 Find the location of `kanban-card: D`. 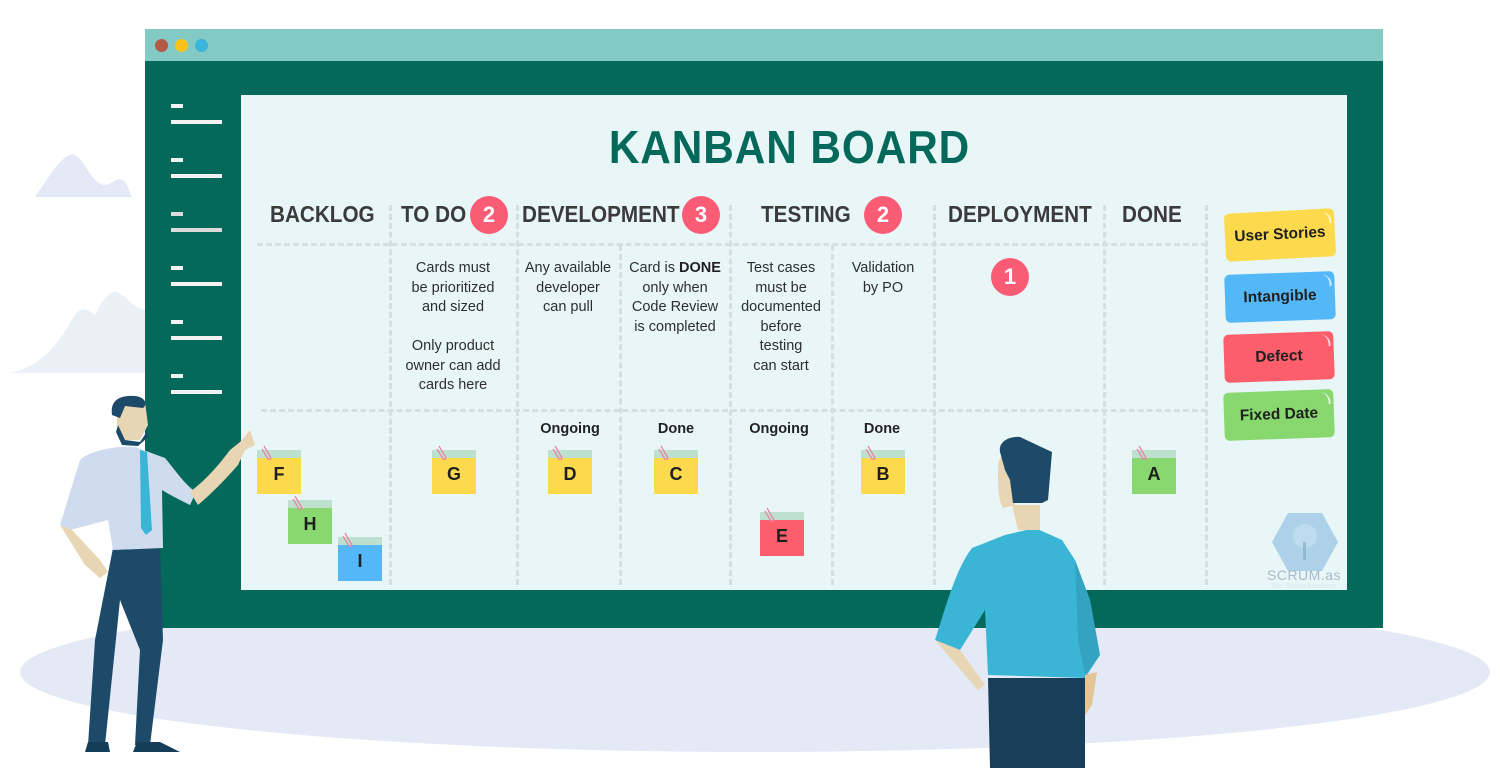

kanban-card: D is located at coordinates (570, 469).